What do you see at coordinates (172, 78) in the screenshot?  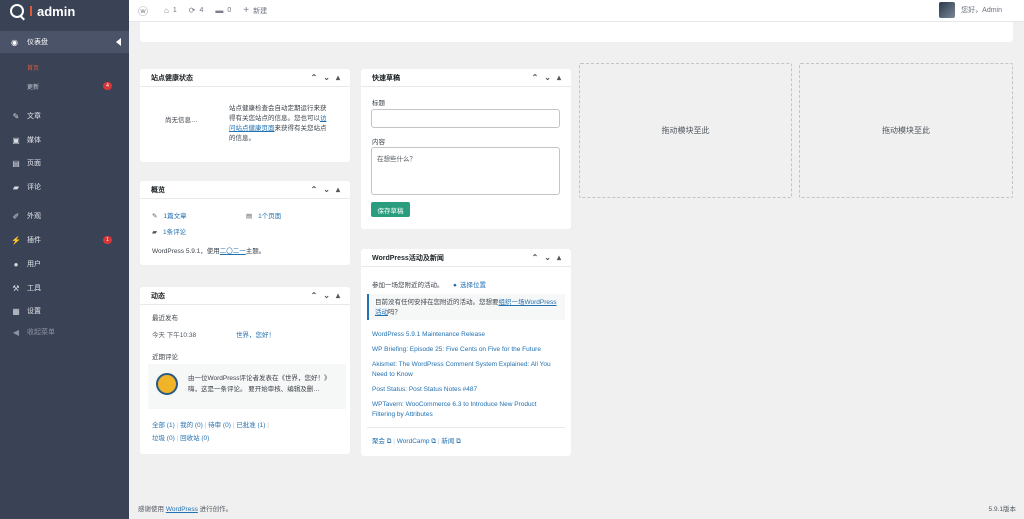 I see `widget-title: 站点健康状态` at bounding box center [172, 78].